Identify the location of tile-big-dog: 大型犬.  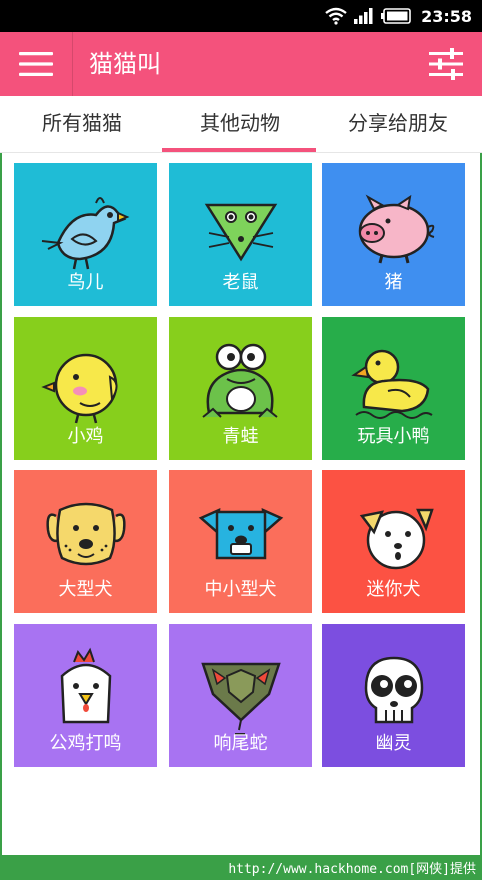
(85, 541).